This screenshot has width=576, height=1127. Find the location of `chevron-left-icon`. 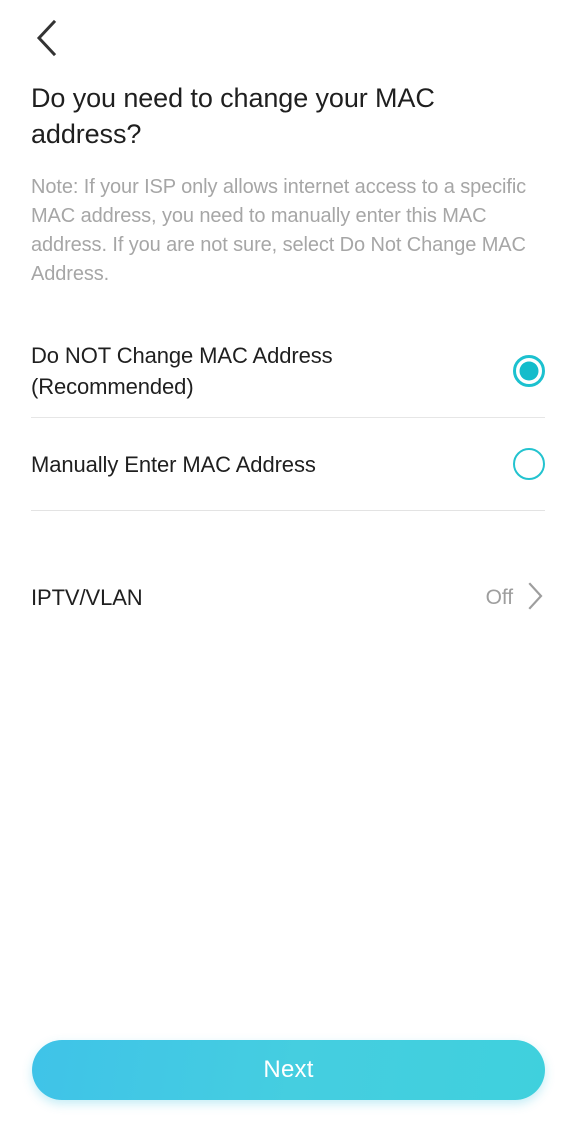

chevron-left-icon is located at coordinates (46, 38).